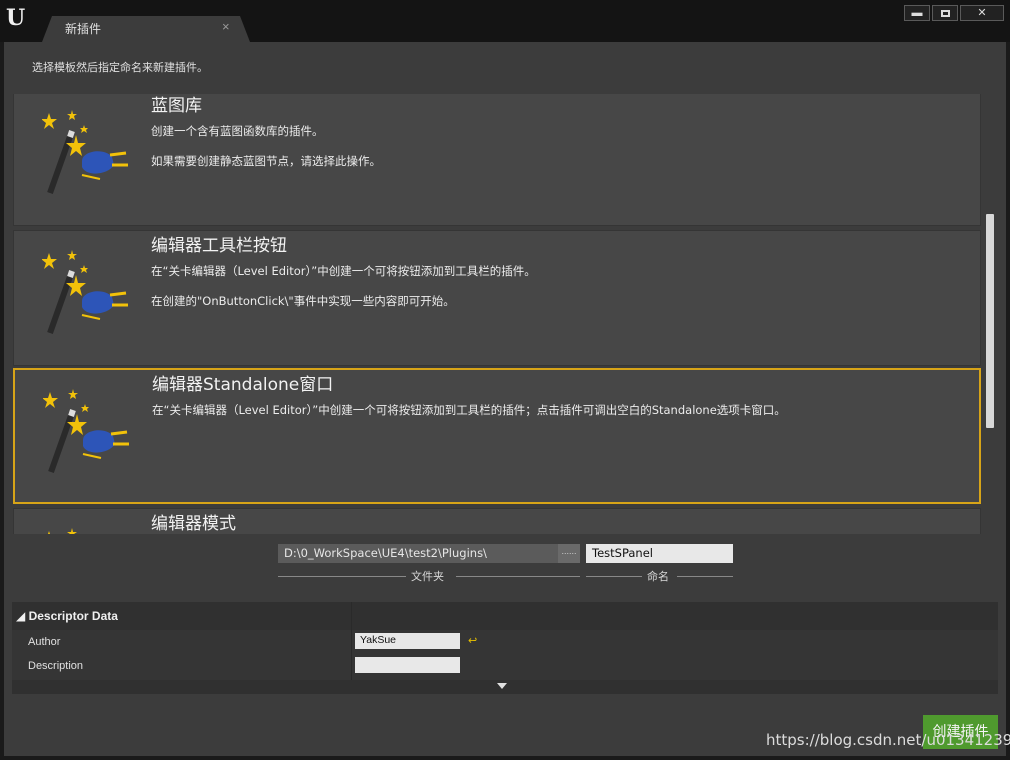 This screenshot has height=760, width=1010. What do you see at coordinates (659, 553) in the screenshot?
I see `plugin-name-field: TestSPanel` at bounding box center [659, 553].